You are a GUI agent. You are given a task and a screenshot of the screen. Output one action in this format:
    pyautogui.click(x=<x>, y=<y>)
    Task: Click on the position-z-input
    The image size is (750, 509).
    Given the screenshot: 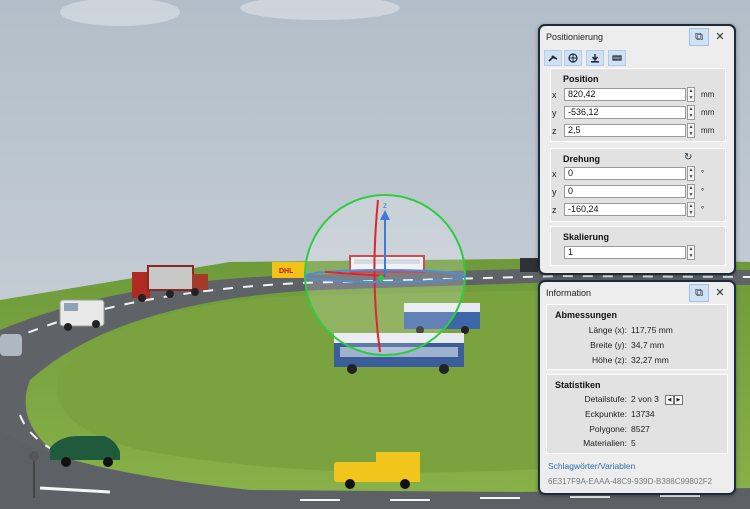 What is the action you would take?
    pyautogui.click(x=625, y=130)
    